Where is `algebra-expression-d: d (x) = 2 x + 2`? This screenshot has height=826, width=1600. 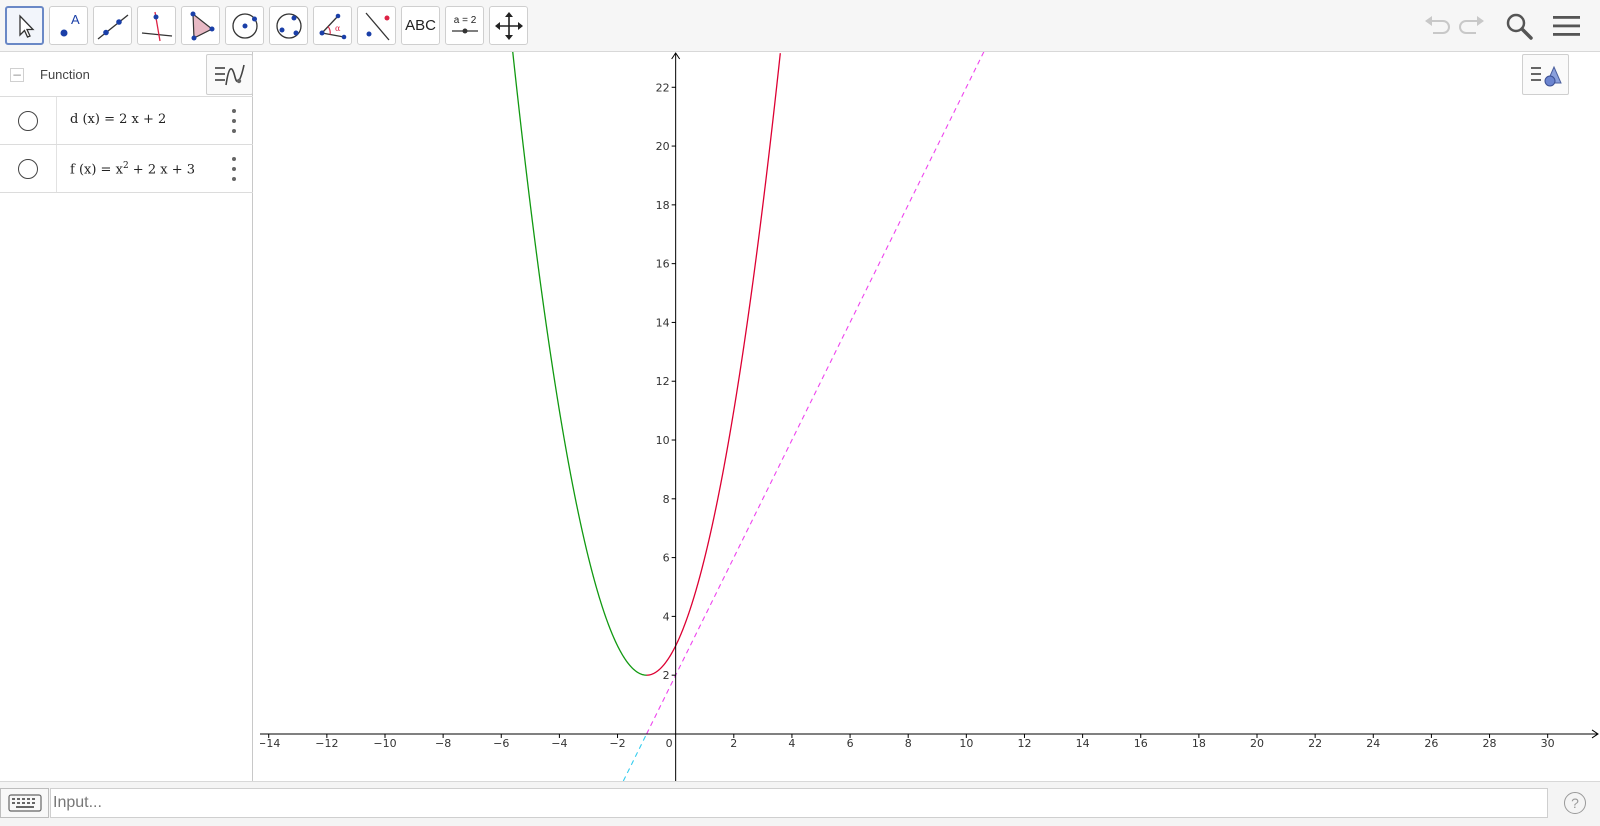 algebra-expression-d: d (x) = 2 x + 2 is located at coordinates (118, 119).